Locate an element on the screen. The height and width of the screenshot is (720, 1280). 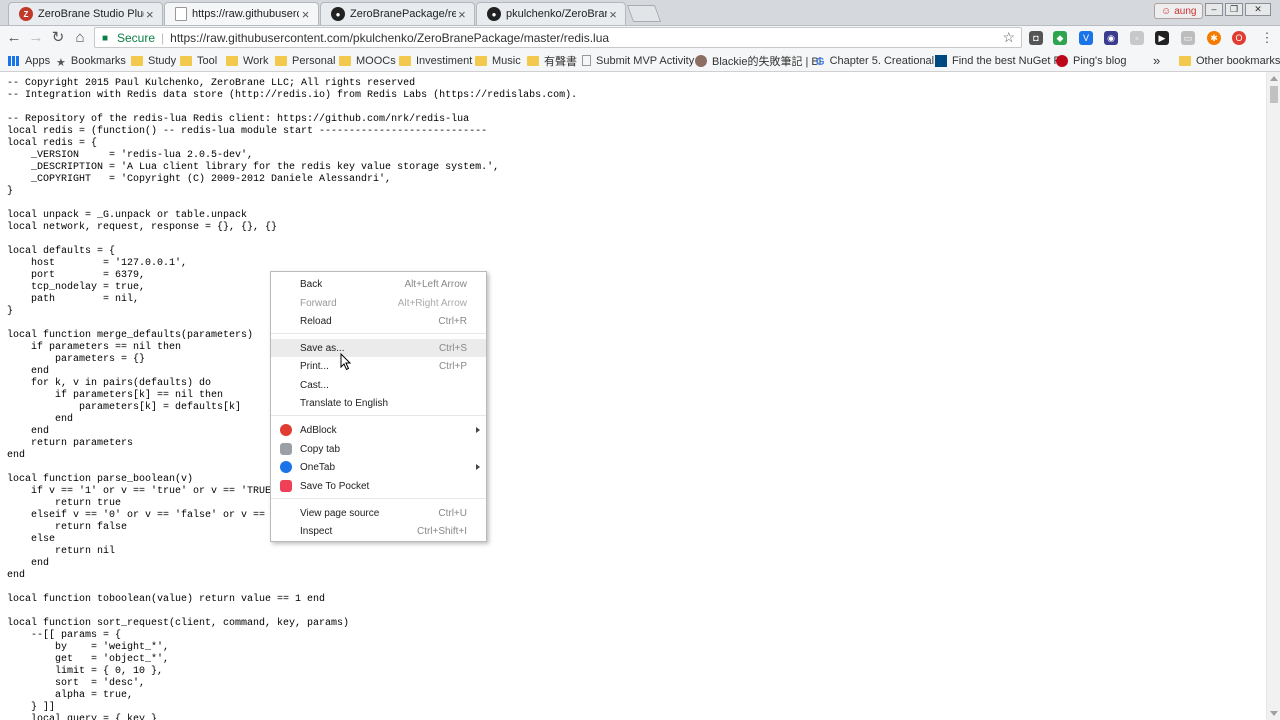
menu-item-shortcut: Alt+Left Arrow is located at coordinates (435, 284).